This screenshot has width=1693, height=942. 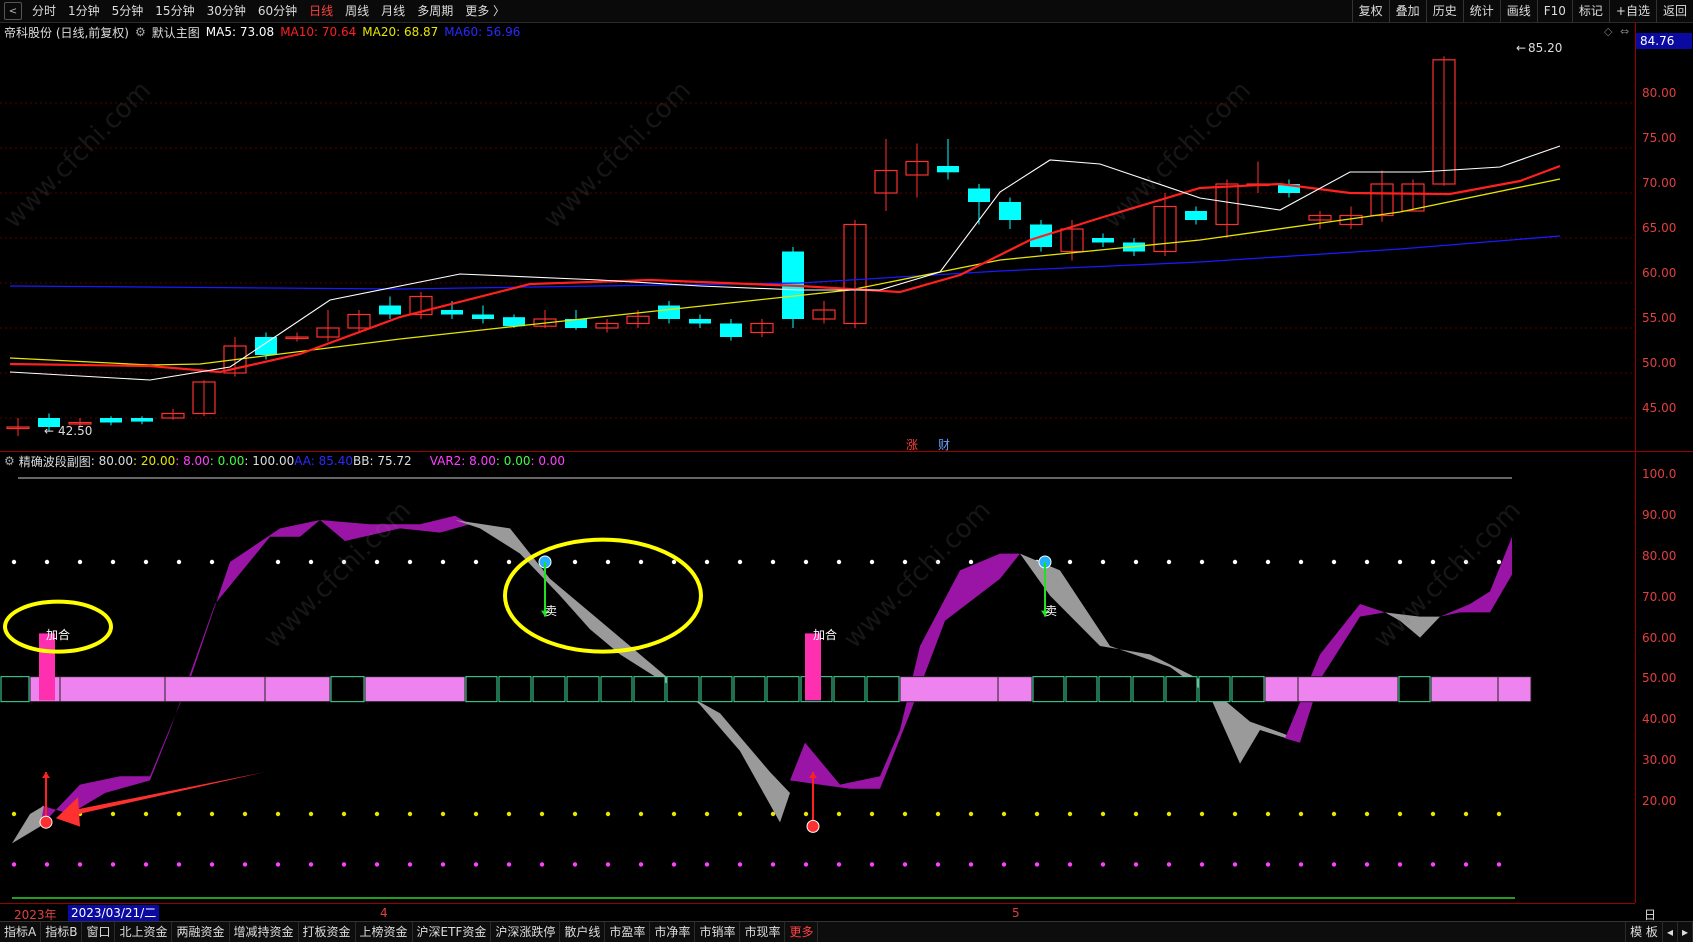 I want to click on high-price-label: 85.20, so click(x=1545, y=48).